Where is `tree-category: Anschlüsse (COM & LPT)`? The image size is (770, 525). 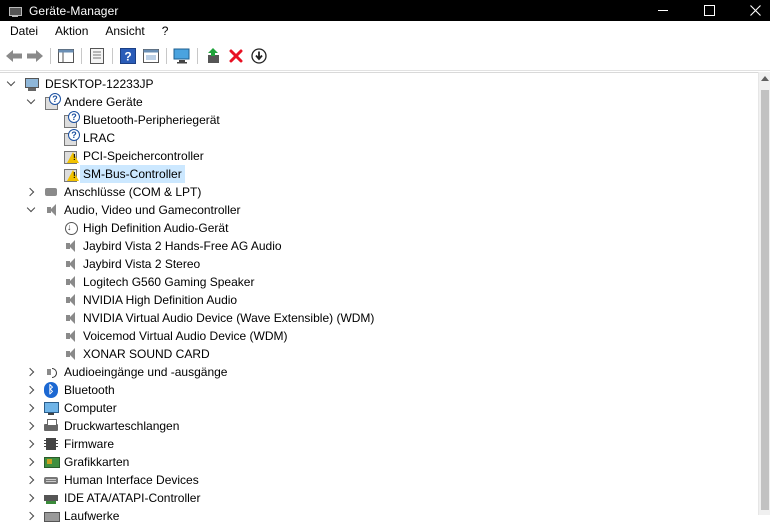
tree-category: Anschlüsse (COM & LPT) is located at coordinates (379, 192).